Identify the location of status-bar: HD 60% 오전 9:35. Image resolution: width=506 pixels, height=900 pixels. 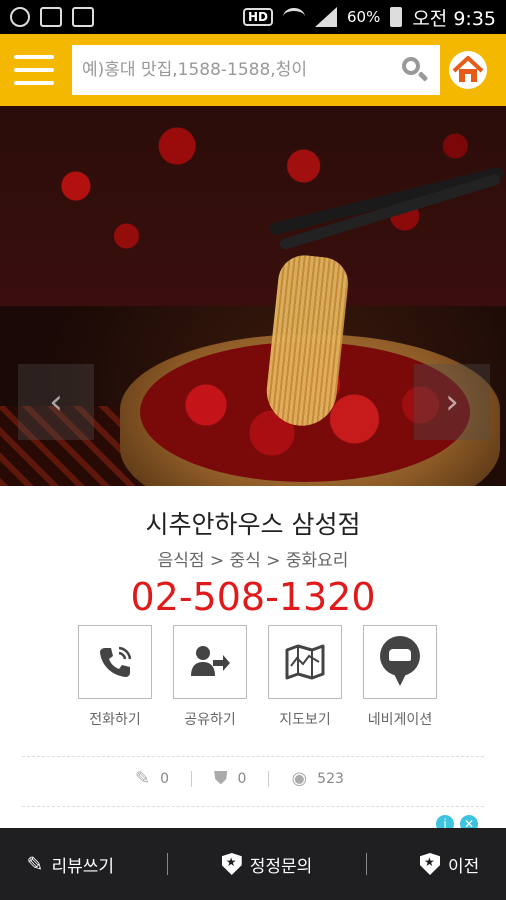
(253, 17).